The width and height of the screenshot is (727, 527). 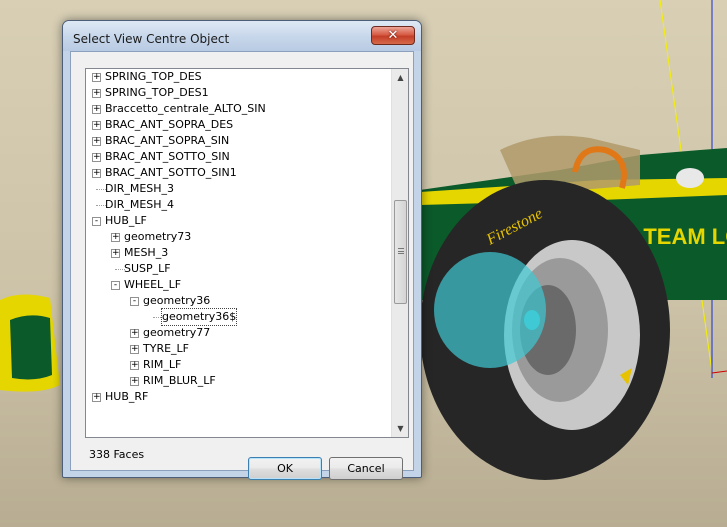 I want to click on window-title: Select View Centre Object, so click(x=151, y=39).